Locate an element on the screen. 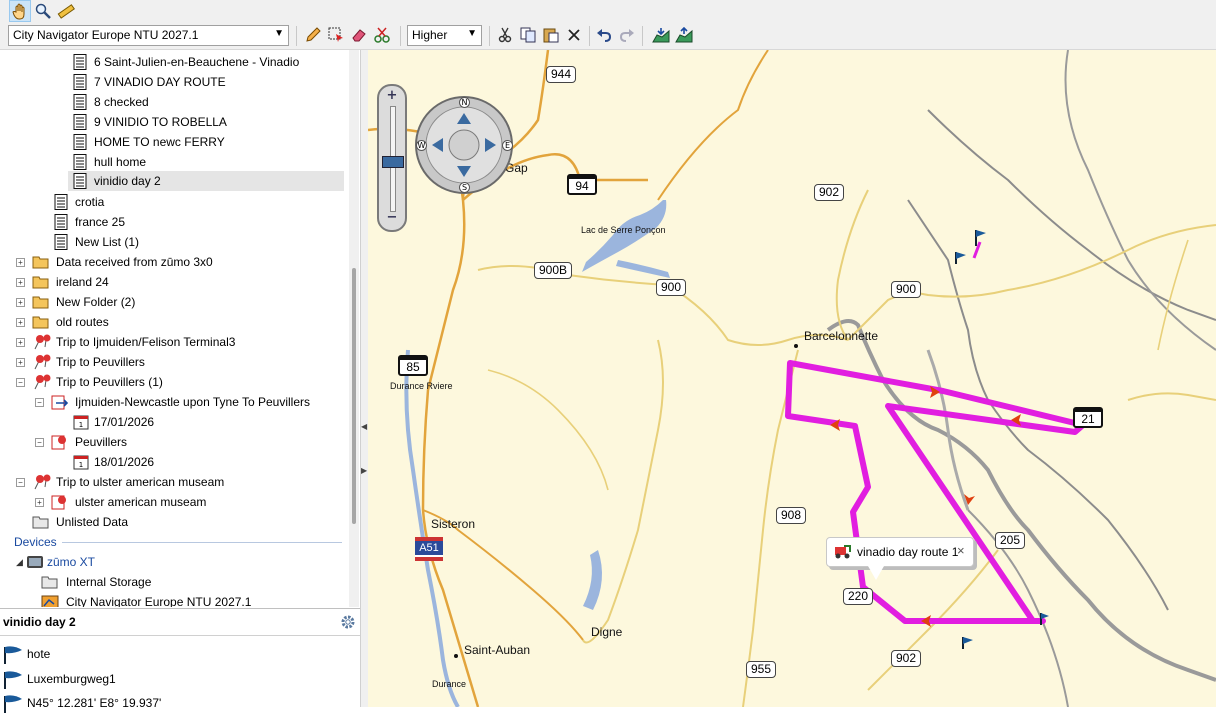 The height and width of the screenshot is (719, 1216). detail-level-select: Higher ▼ is located at coordinates (444, 35).